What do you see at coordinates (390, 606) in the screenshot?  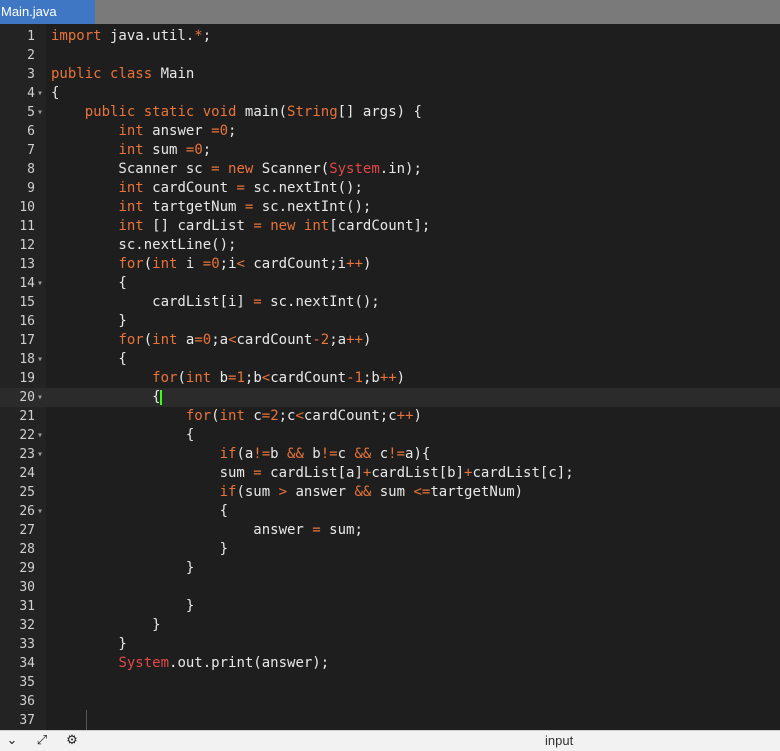 I see `code-line: 31 }` at bounding box center [390, 606].